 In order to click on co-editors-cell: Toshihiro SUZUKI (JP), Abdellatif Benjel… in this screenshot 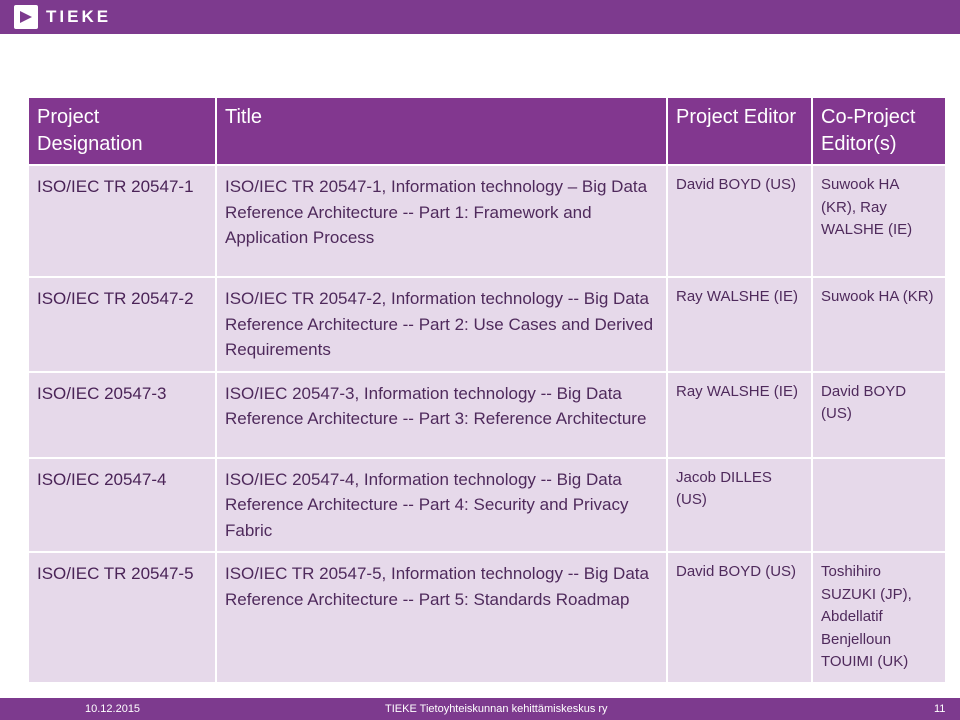, I will do `click(879, 617)`.